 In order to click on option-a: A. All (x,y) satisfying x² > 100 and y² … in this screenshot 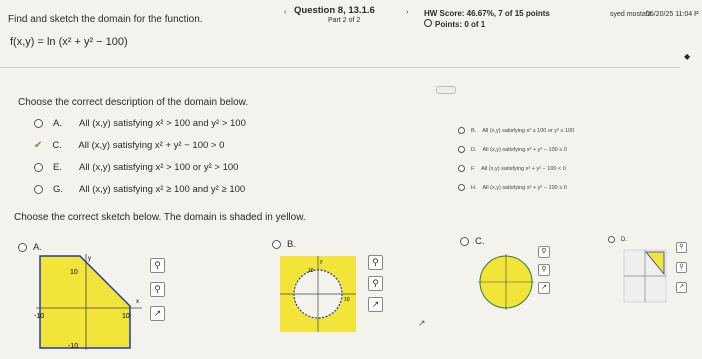, I will do `click(140, 123)`.